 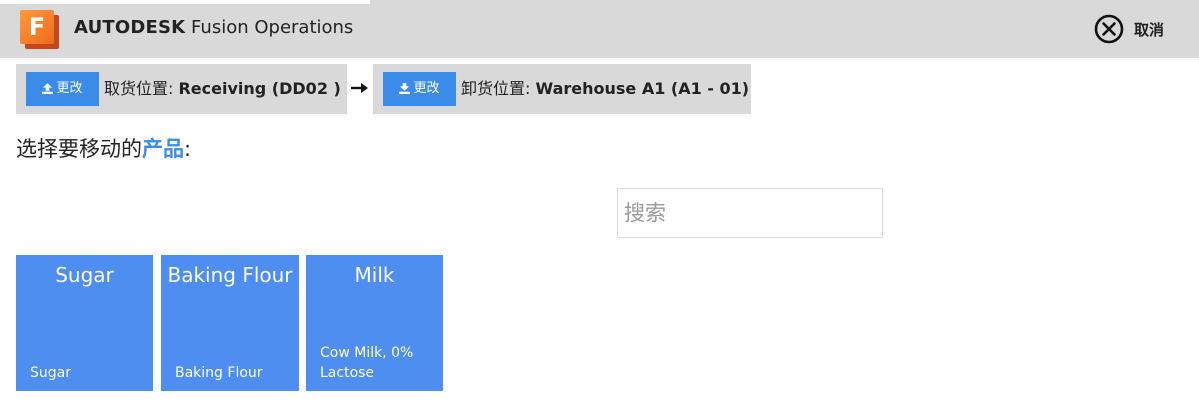 I want to click on dropoff-location-label: 卸货位置:, so click(x=498, y=88).